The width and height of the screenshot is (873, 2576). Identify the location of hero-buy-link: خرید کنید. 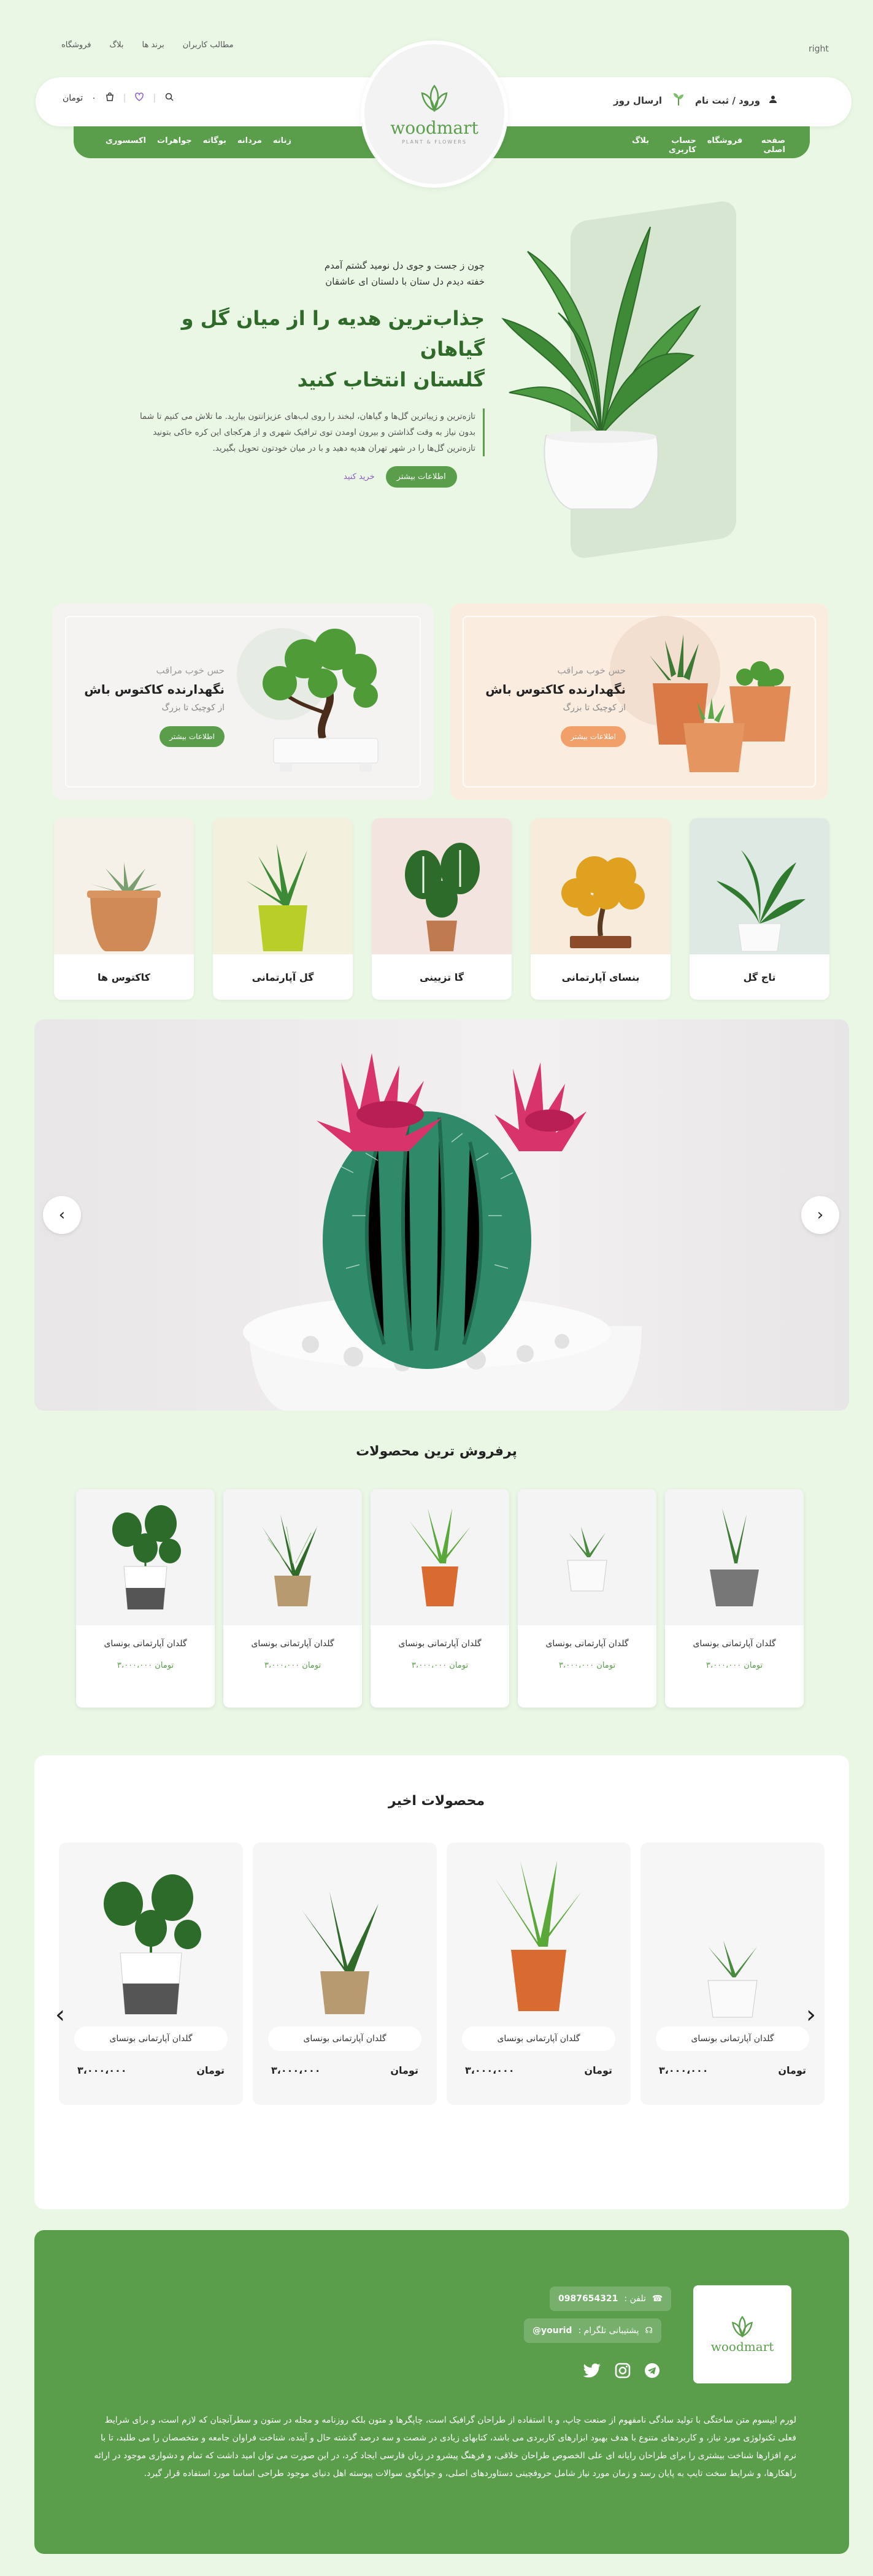
(359, 476).